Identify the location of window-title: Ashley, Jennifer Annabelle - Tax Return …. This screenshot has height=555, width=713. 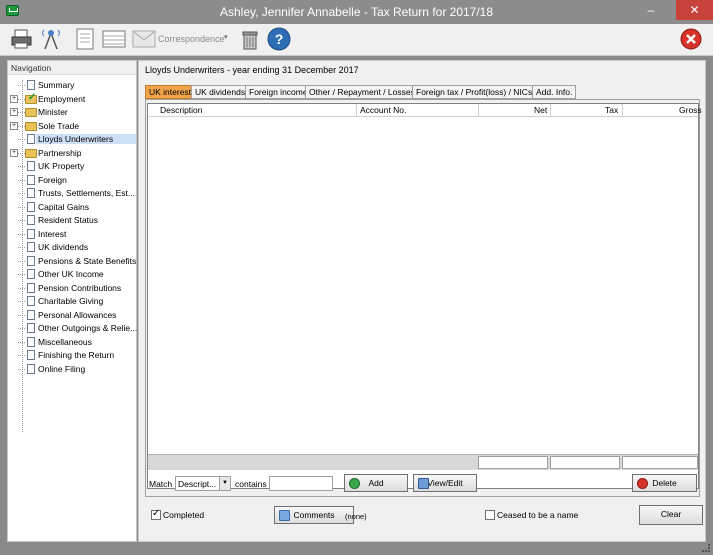
(356, 12).